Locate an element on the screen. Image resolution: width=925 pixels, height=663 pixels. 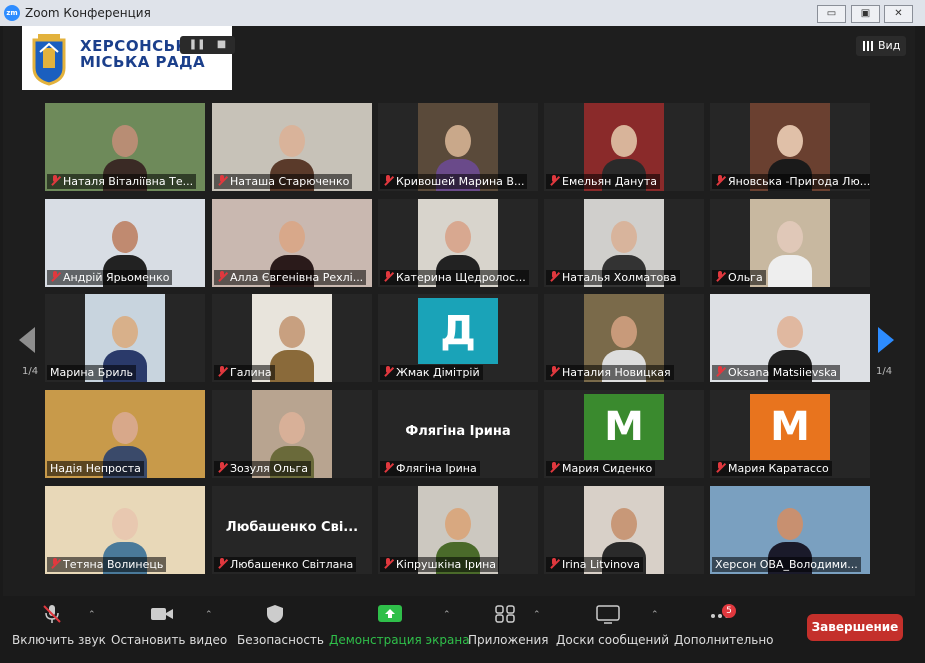
participant-tile: Емельян Данута is located at coordinates (624, 147).